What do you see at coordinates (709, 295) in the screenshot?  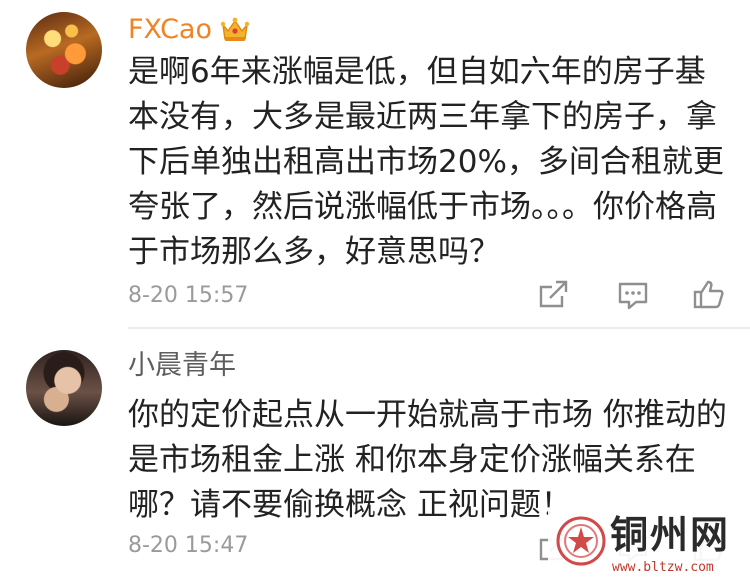 I see `like-icon` at bounding box center [709, 295].